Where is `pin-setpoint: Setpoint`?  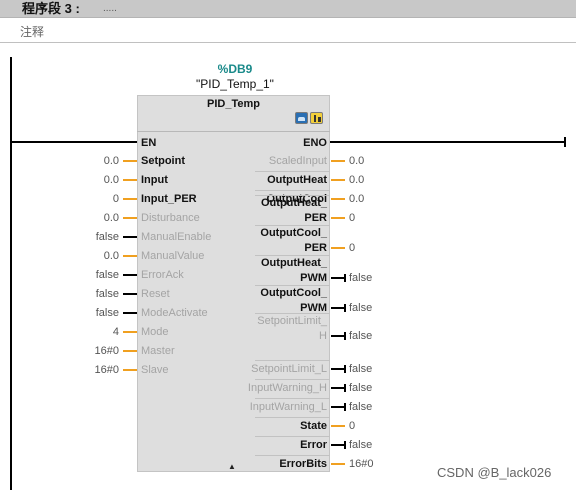 pin-setpoint: Setpoint is located at coordinates (163, 161).